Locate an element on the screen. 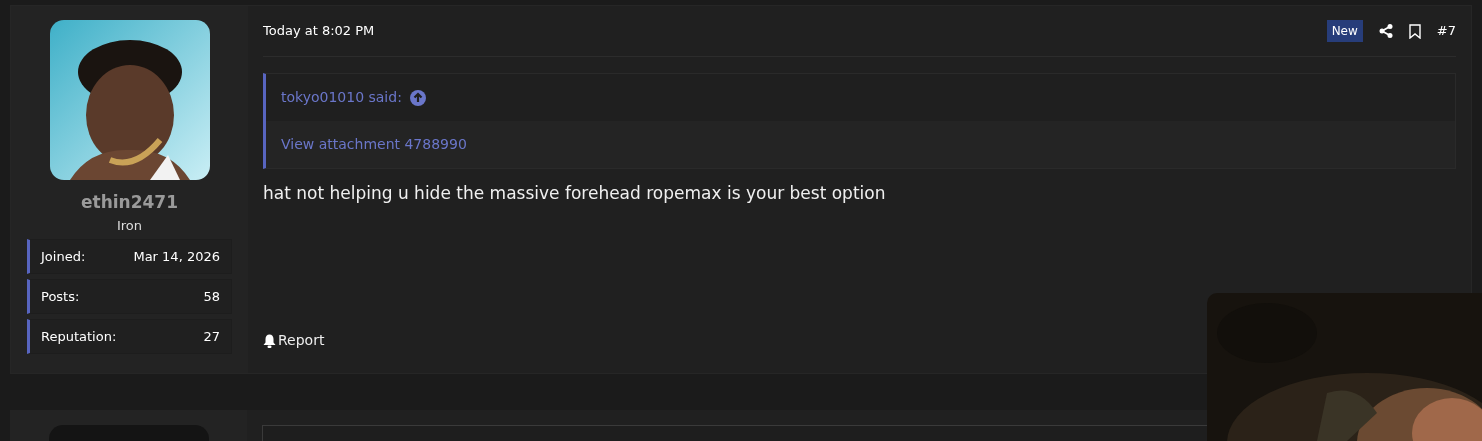 The image size is (1482, 441). post-message: hat not helping u hide the massive forehead ropemax is your best option is located at coordinates (575, 193).